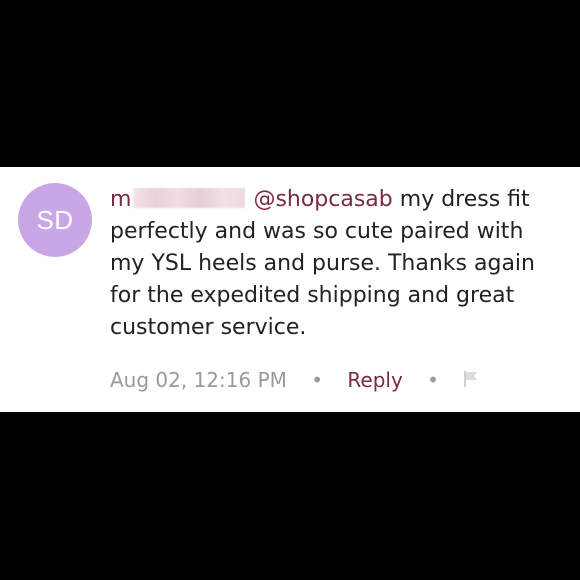 The image size is (580, 580). What do you see at coordinates (120, 199) in the screenshot?
I see `username-link: m` at bounding box center [120, 199].